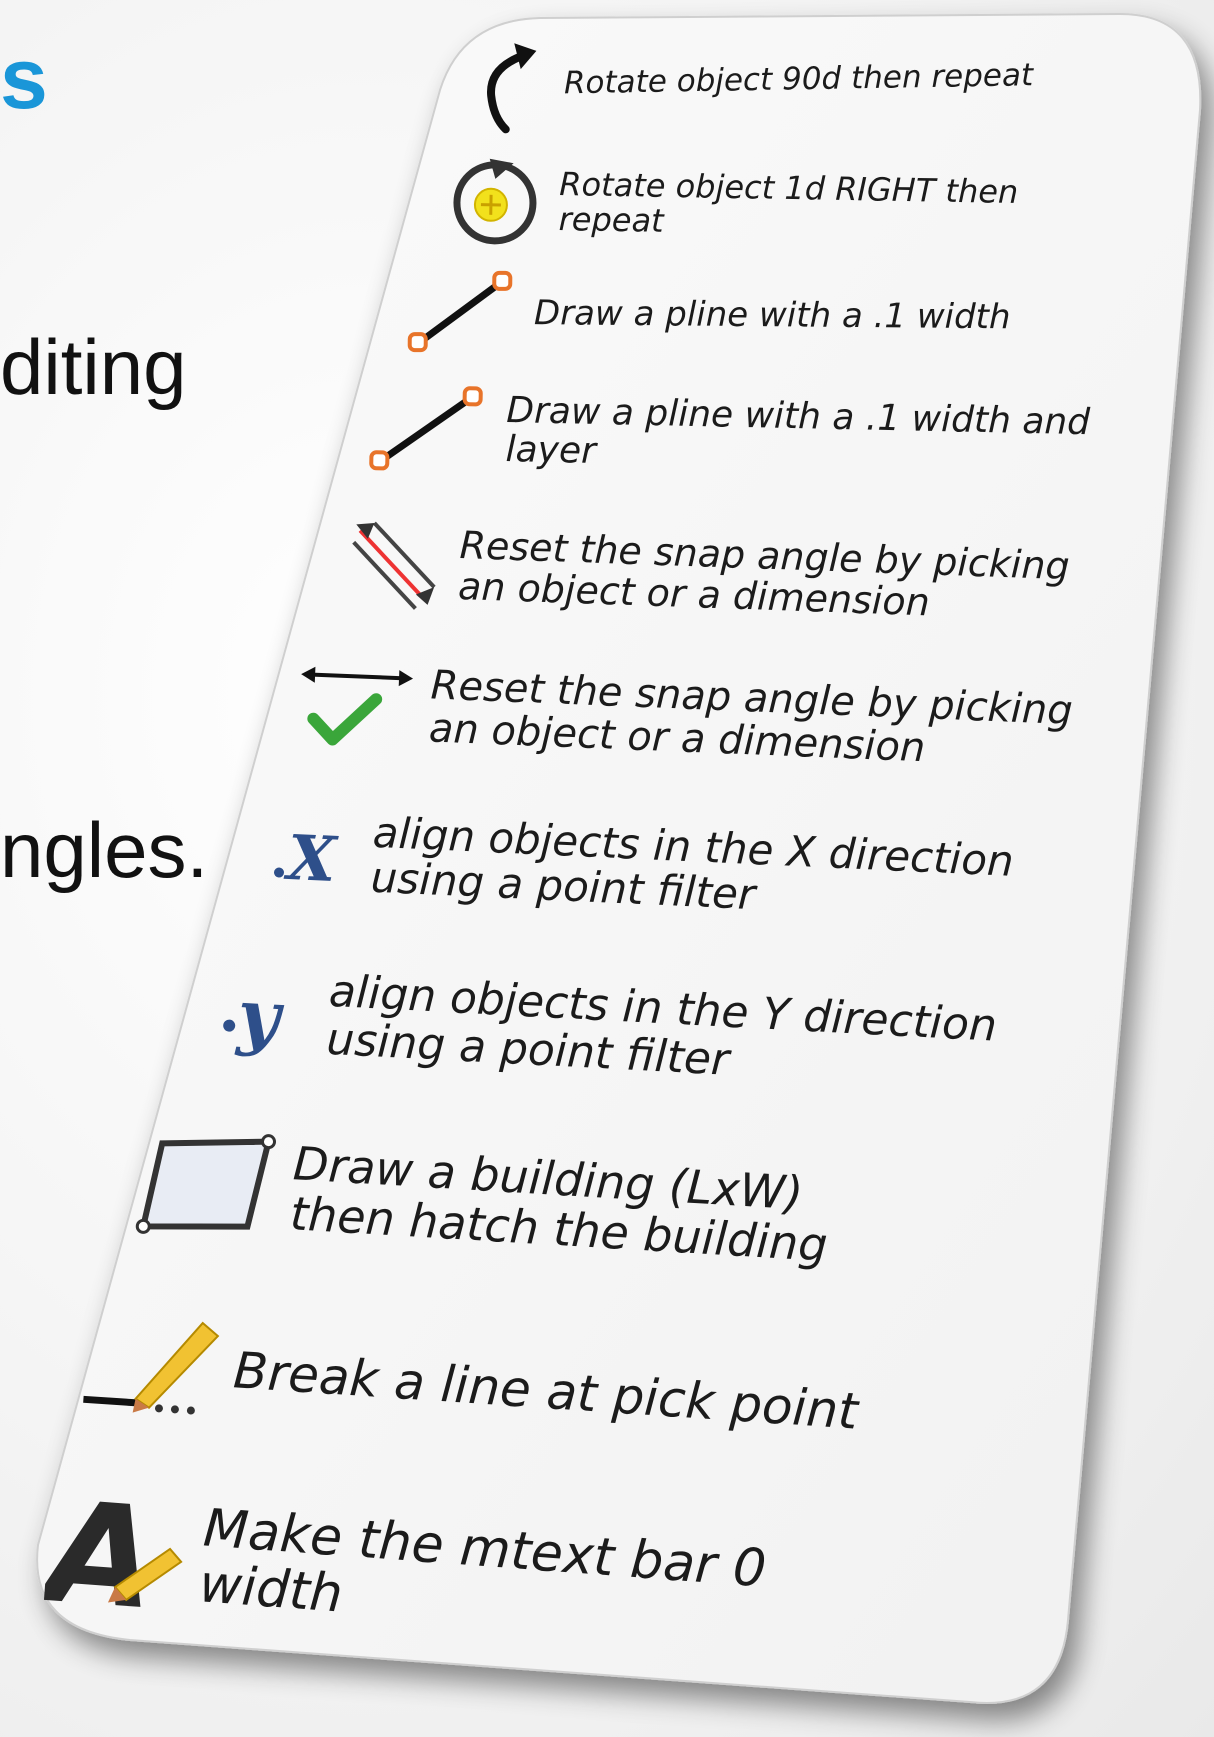 The image size is (1214, 1737). I want to click on tool-label: Rotate object 1d RIGHT then repeat, so click(788, 202).